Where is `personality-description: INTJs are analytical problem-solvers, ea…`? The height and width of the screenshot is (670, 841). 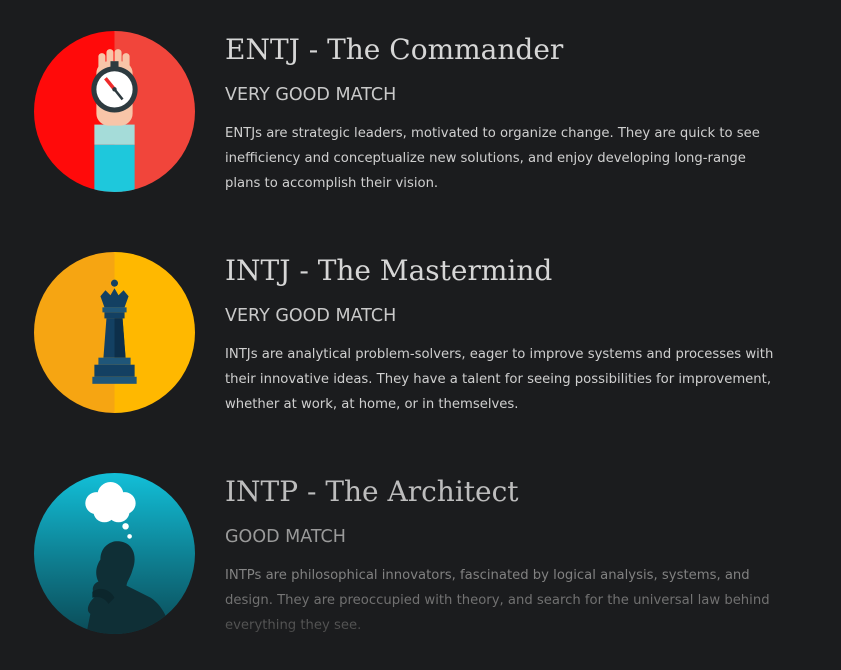
personality-description: INTJs are analytical problem-solvers, ea… is located at coordinates (499, 379).